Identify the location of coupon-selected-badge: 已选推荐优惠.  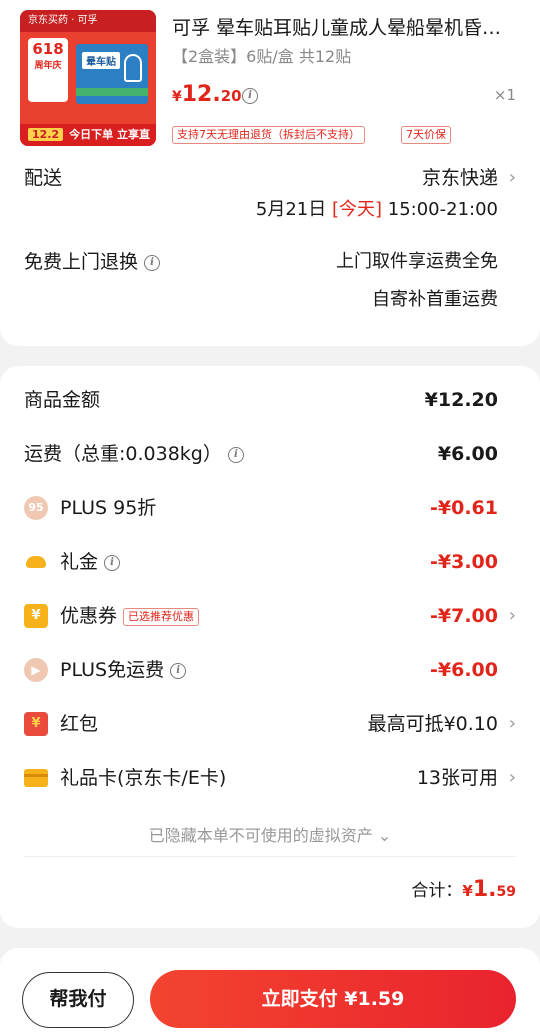
(161, 616).